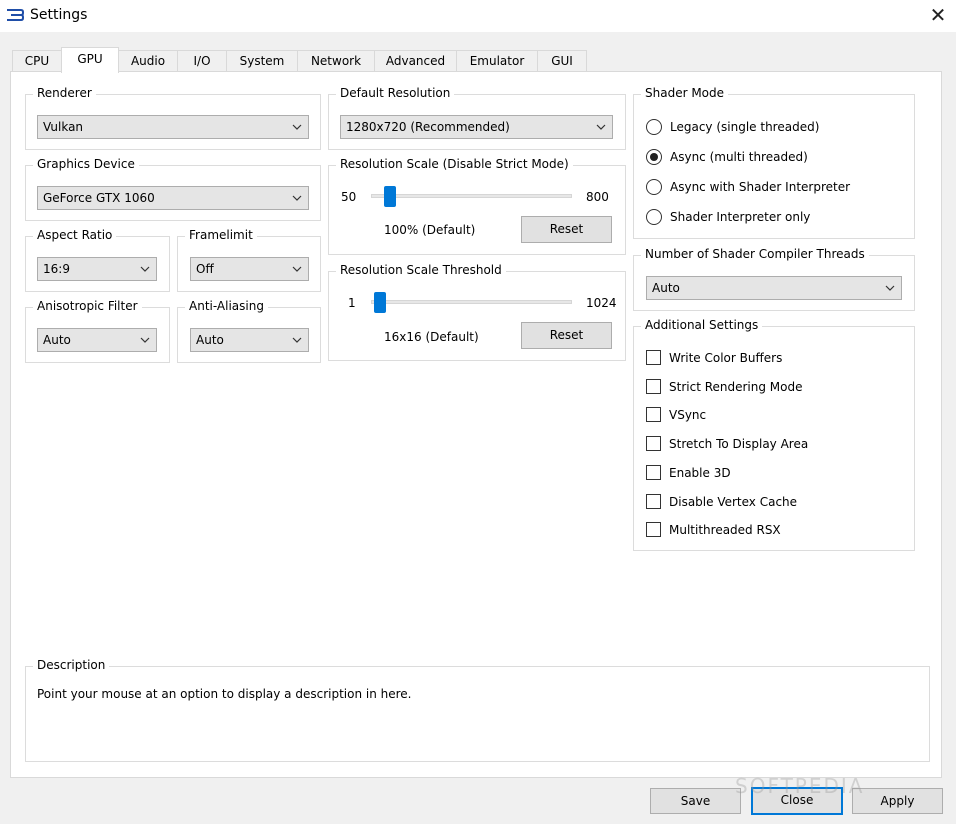 This screenshot has height=824, width=956. I want to click on renderer-select: Vulkan, so click(173, 127).